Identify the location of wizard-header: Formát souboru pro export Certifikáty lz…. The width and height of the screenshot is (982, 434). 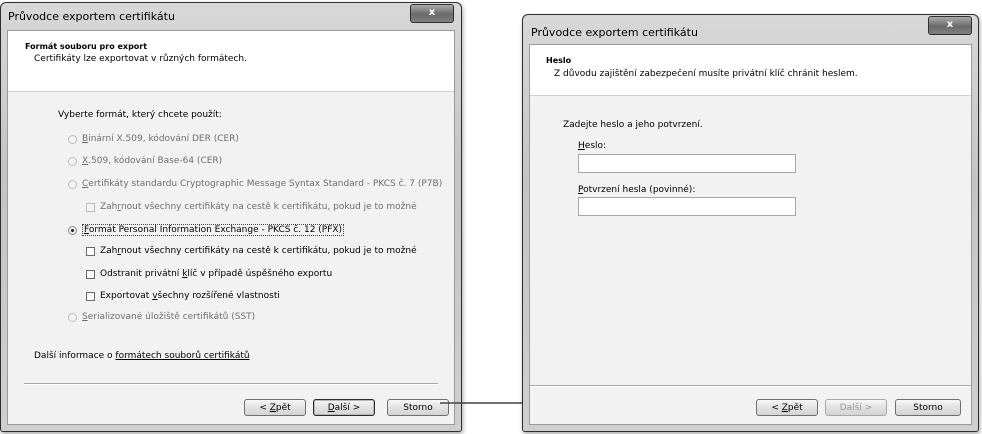
(231, 61).